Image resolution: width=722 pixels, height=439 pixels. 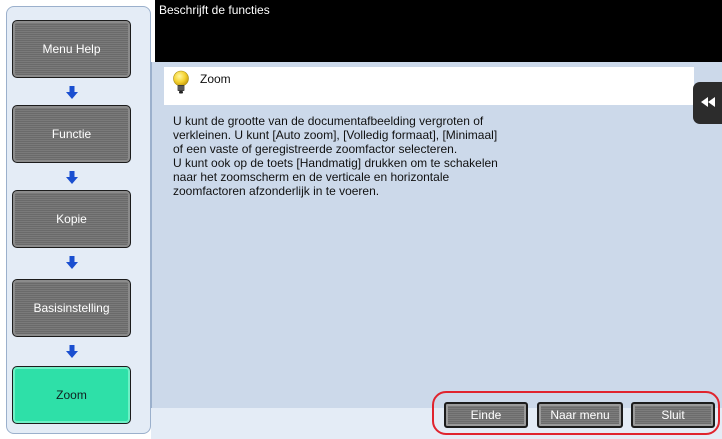 I want to click on einde-button: Einde, so click(x=486, y=415).